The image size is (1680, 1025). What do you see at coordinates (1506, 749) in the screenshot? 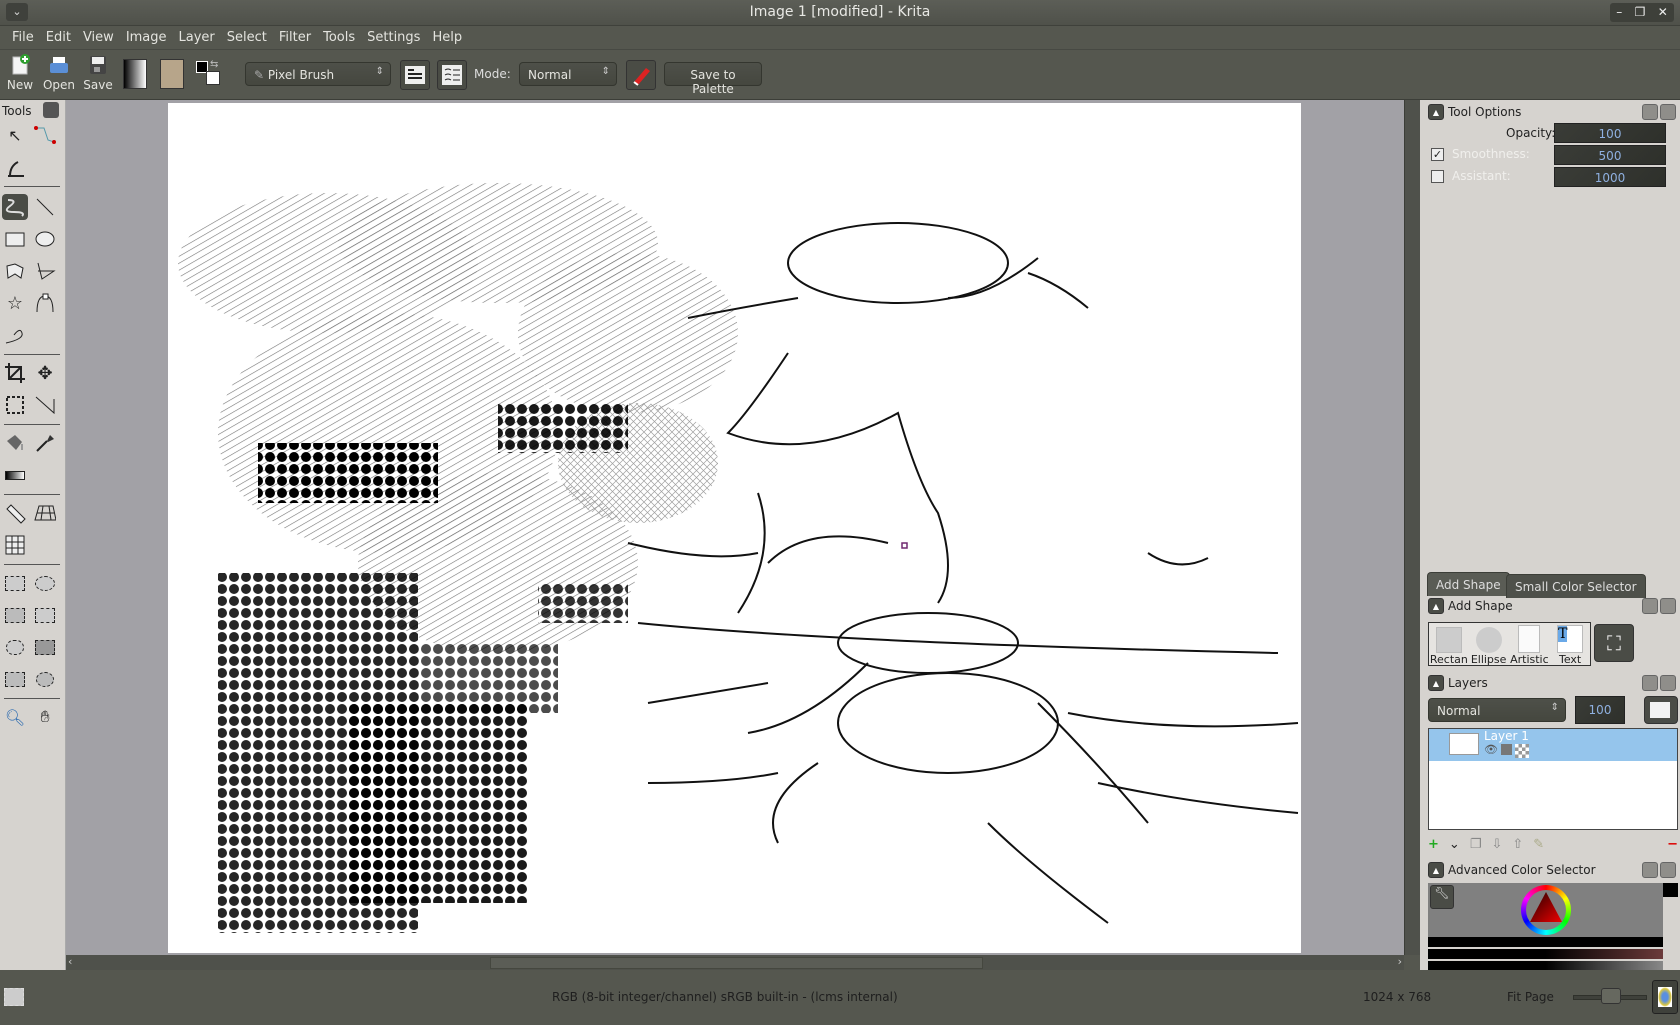
I see `lock-icon` at bounding box center [1506, 749].